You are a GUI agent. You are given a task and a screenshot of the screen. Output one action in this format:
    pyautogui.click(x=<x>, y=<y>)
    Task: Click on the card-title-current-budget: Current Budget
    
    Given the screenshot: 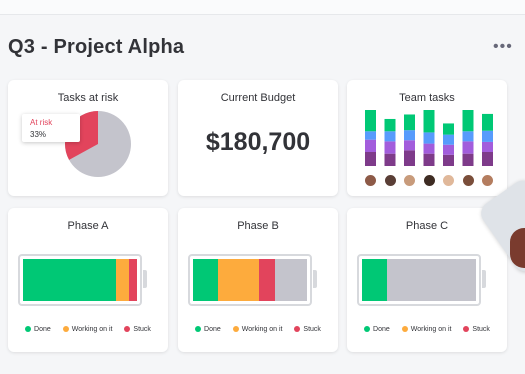 What is the action you would take?
    pyautogui.click(x=258, y=98)
    